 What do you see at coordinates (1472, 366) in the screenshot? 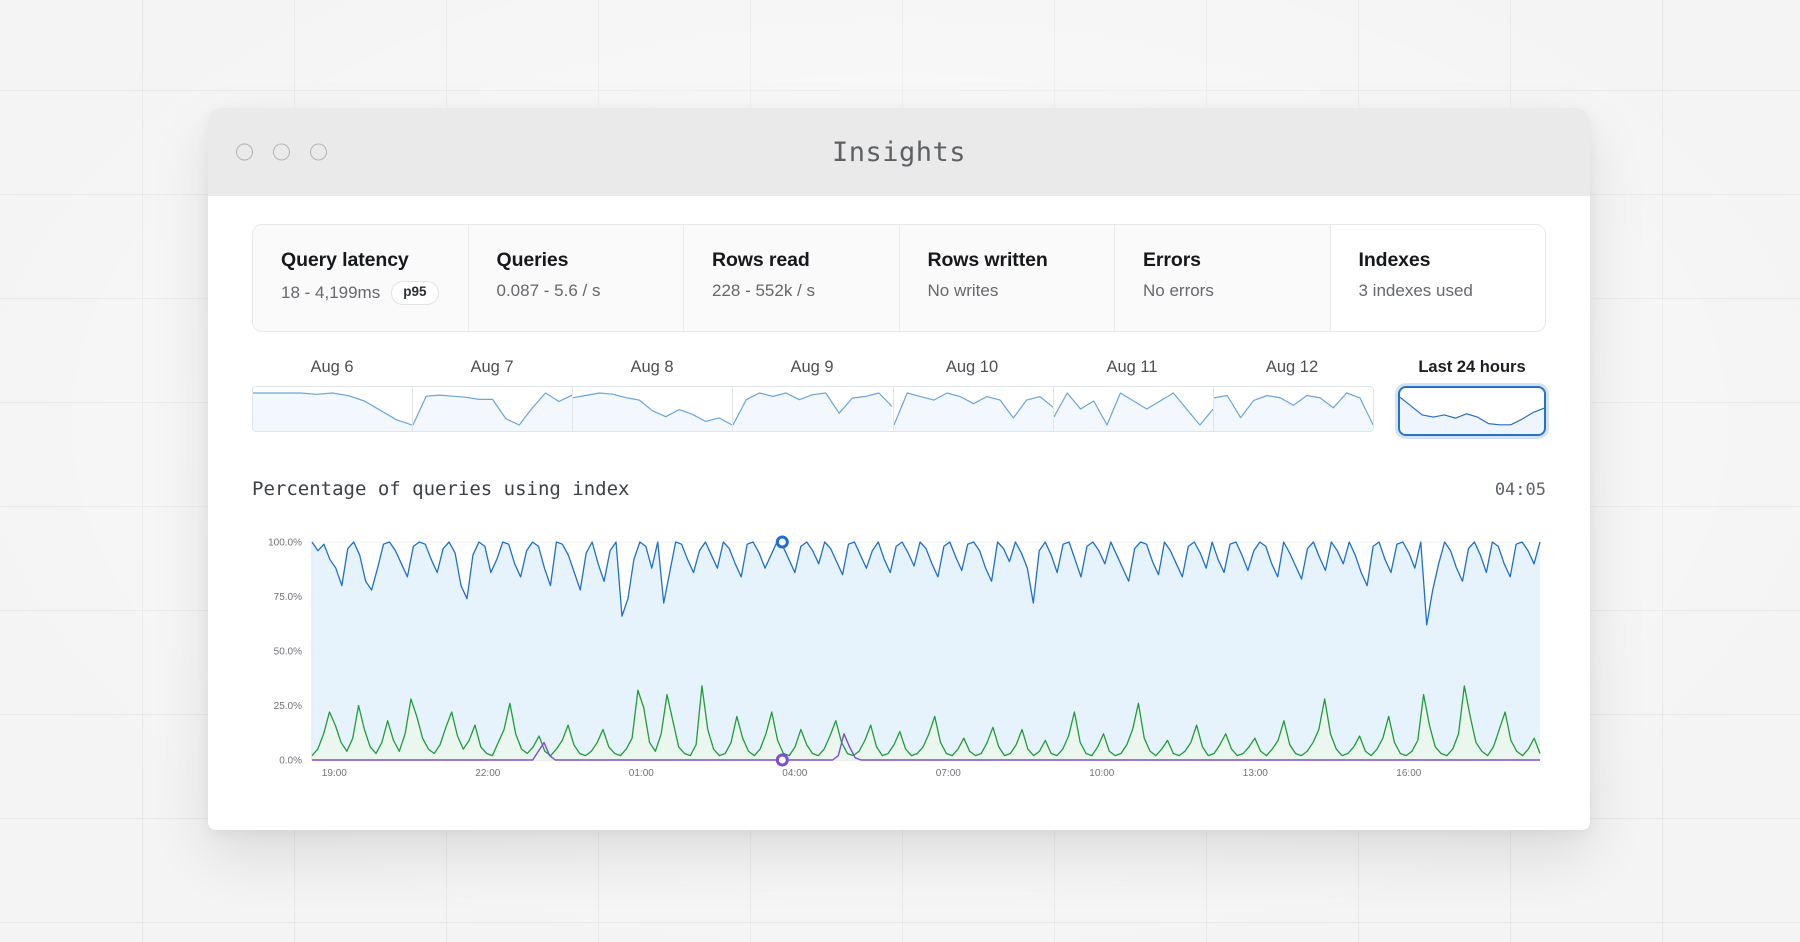
I see `last-24-hours-label: Last 24 hours` at bounding box center [1472, 366].